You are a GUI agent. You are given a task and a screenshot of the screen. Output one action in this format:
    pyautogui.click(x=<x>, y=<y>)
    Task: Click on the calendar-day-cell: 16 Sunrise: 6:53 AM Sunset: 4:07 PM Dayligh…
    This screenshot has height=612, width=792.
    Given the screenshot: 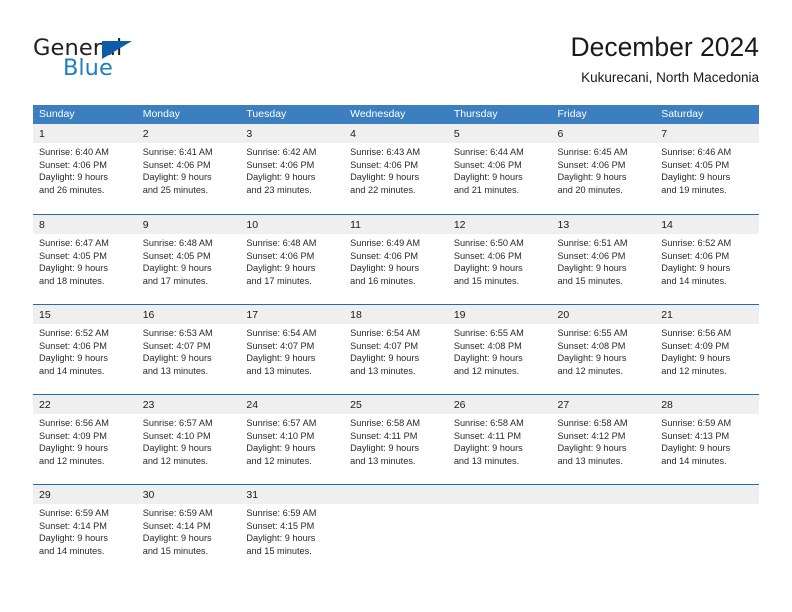 What is the action you would take?
    pyautogui.click(x=188, y=349)
    